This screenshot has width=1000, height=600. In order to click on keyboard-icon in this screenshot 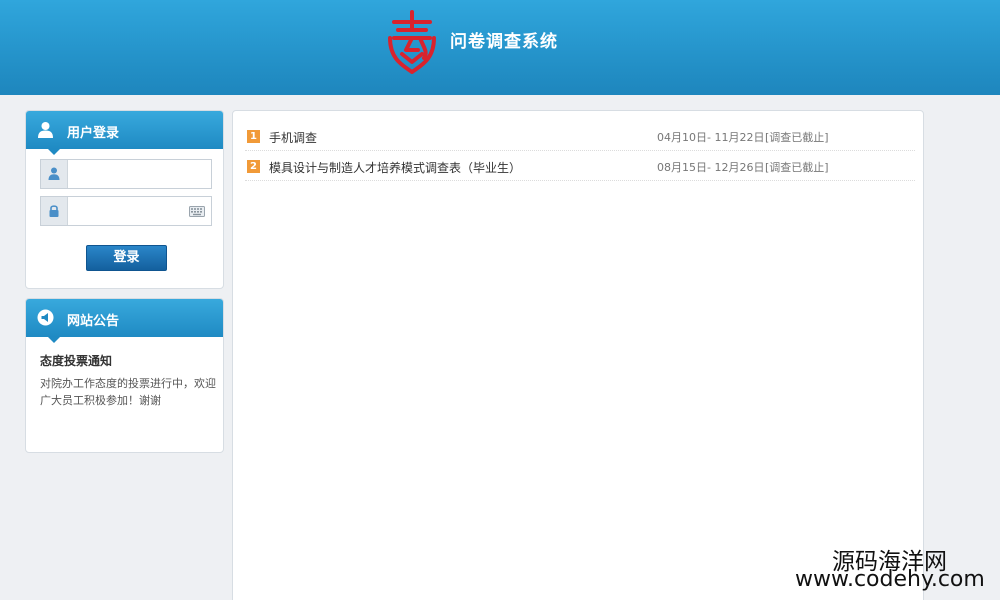, I will do `click(197, 211)`.